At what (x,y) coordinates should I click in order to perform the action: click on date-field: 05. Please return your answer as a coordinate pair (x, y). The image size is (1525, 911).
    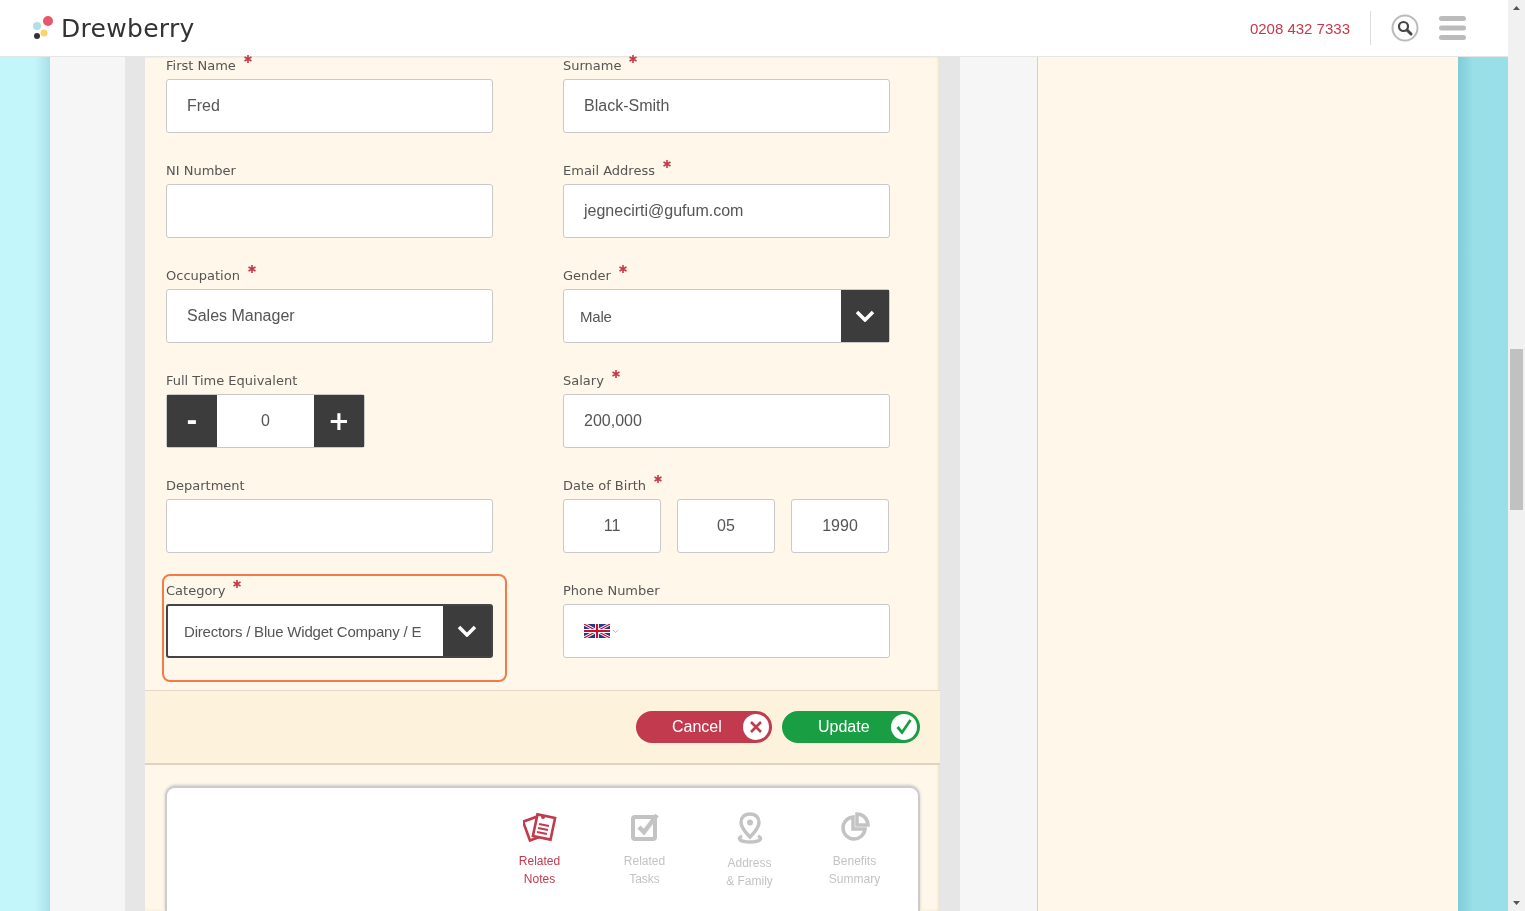
    Looking at the image, I should click on (726, 526).